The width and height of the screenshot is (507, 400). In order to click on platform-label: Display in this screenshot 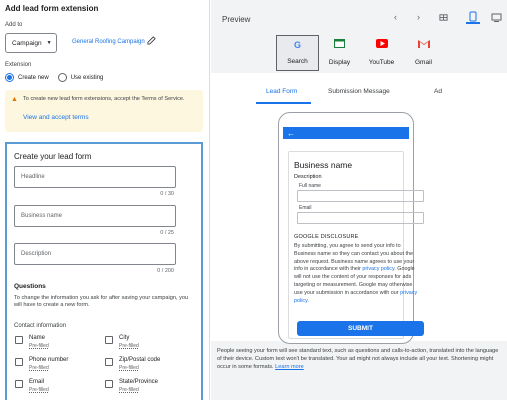, I will do `click(339, 62)`.